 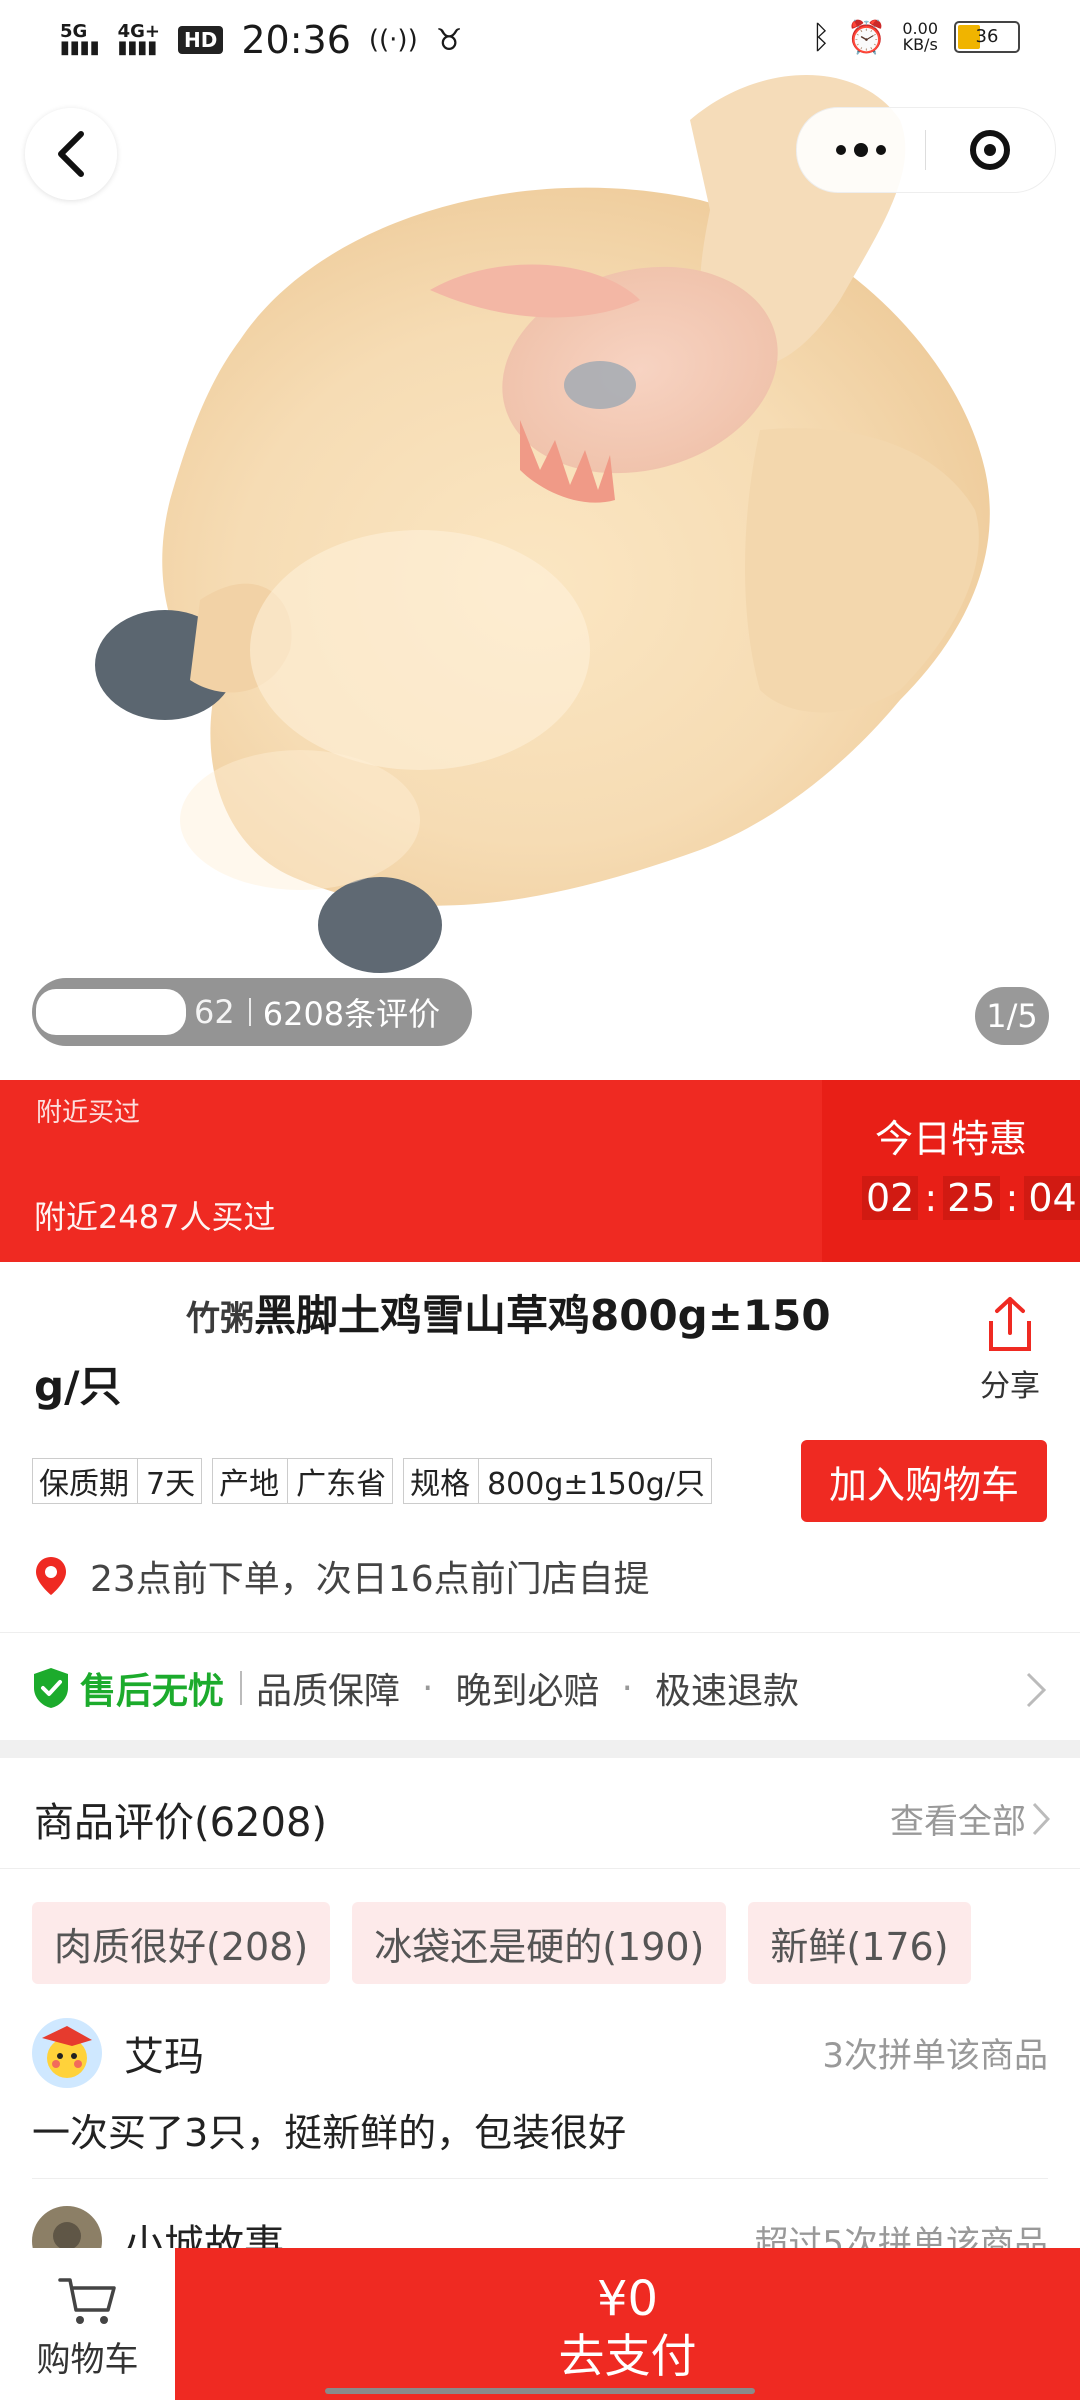 I want to click on target-icon, so click(x=990, y=150).